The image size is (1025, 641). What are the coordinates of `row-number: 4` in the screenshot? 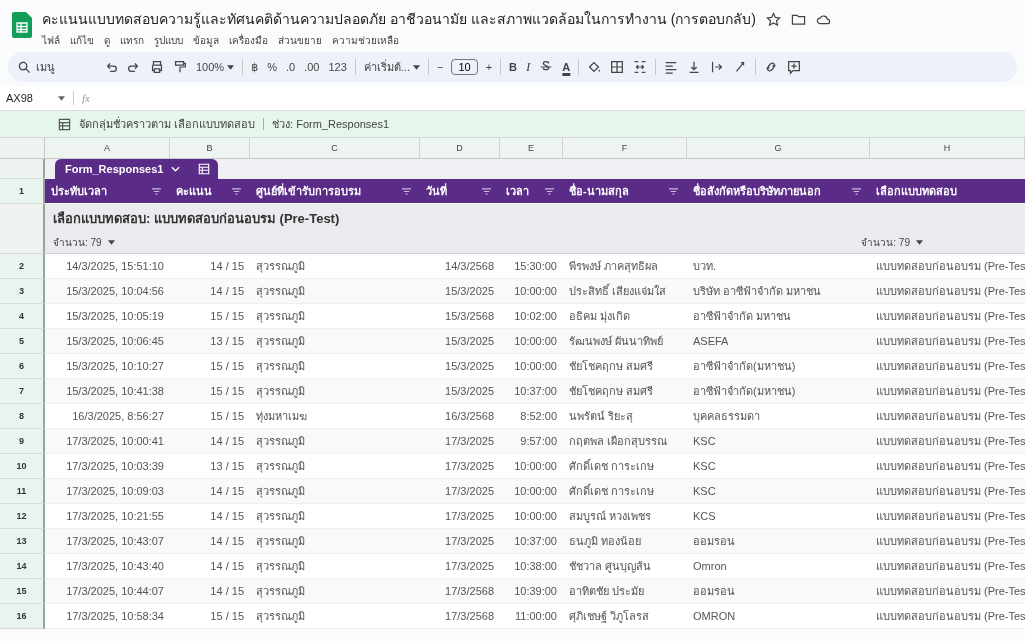 It's located at (22, 316).